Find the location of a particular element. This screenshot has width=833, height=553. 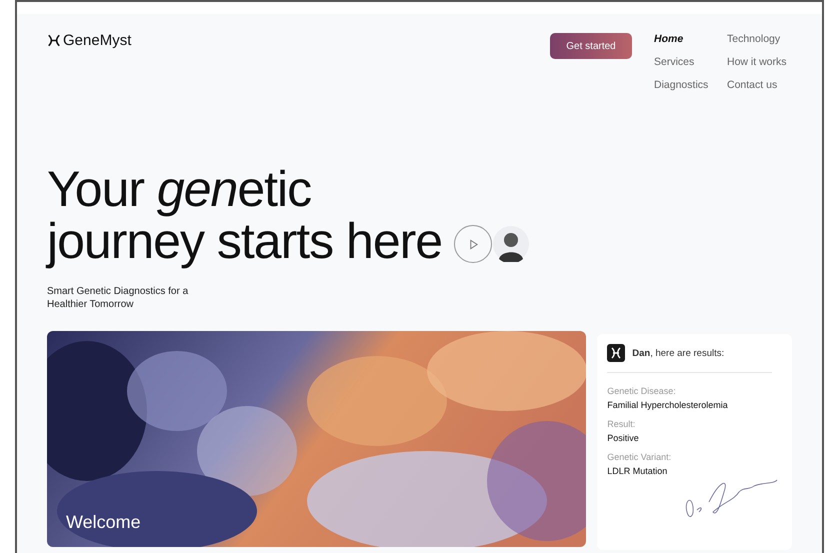

field-value: Familial Hypercholesterolemia is located at coordinates (668, 405).